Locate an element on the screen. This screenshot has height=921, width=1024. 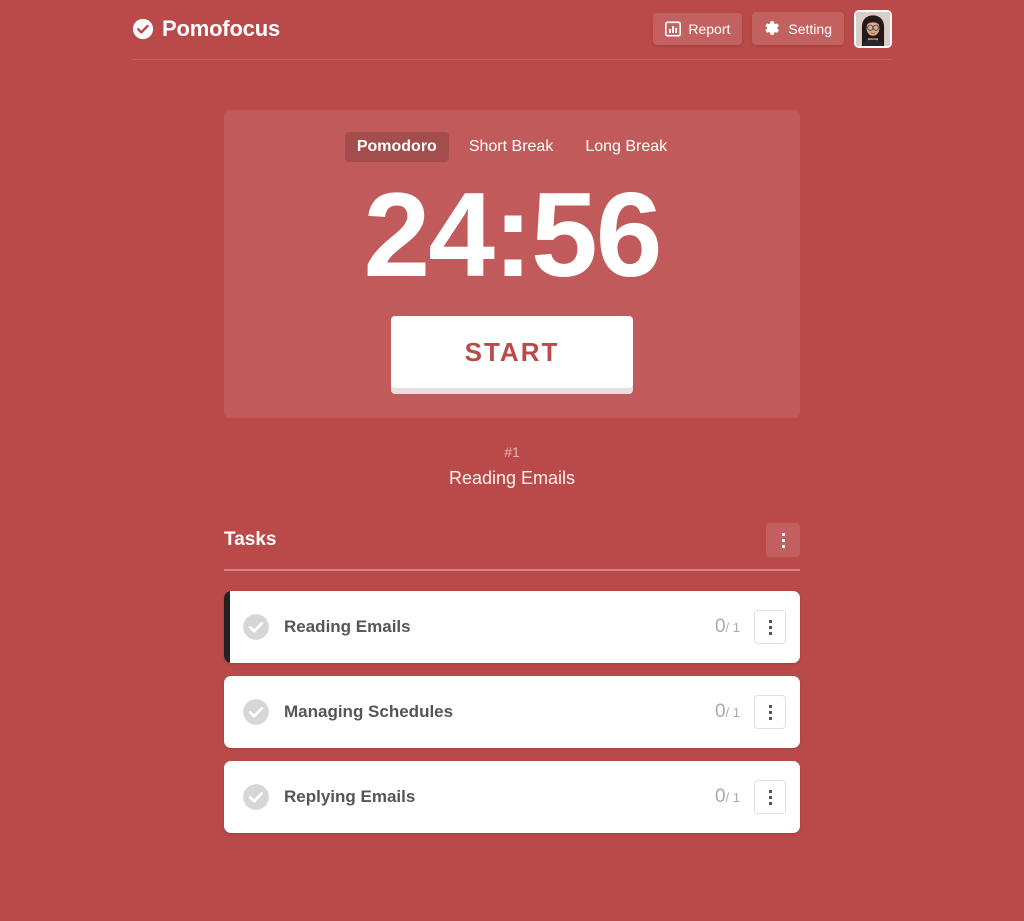
tab-long-break: Long Break is located at coordinates (626, 147).